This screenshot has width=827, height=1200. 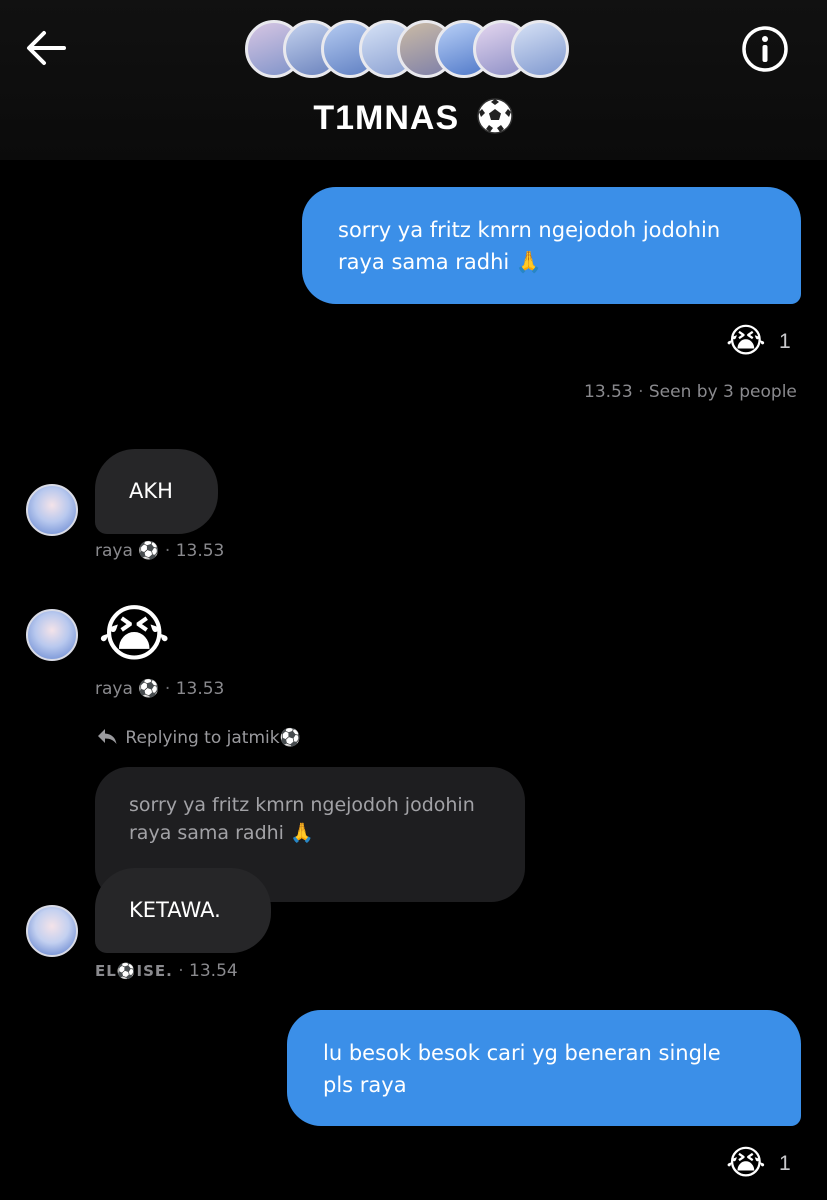 I want to click on message-meta: 13.53 · Seen by 3 people, so click(x=690, y=392).